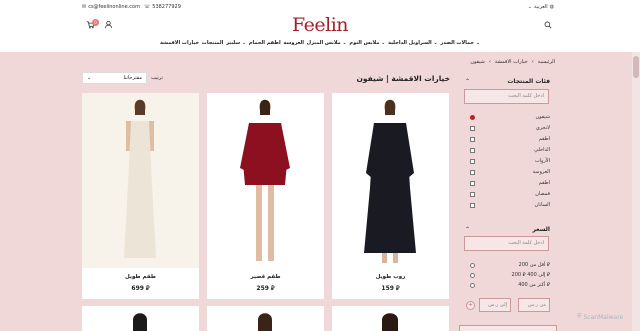 Image resolution: width=640 pixels, height=331 pixels. Describe the element at coordinates (534, 285) in the screenshot. I see `option-label: أكثر من 400 ⃁` at that location.